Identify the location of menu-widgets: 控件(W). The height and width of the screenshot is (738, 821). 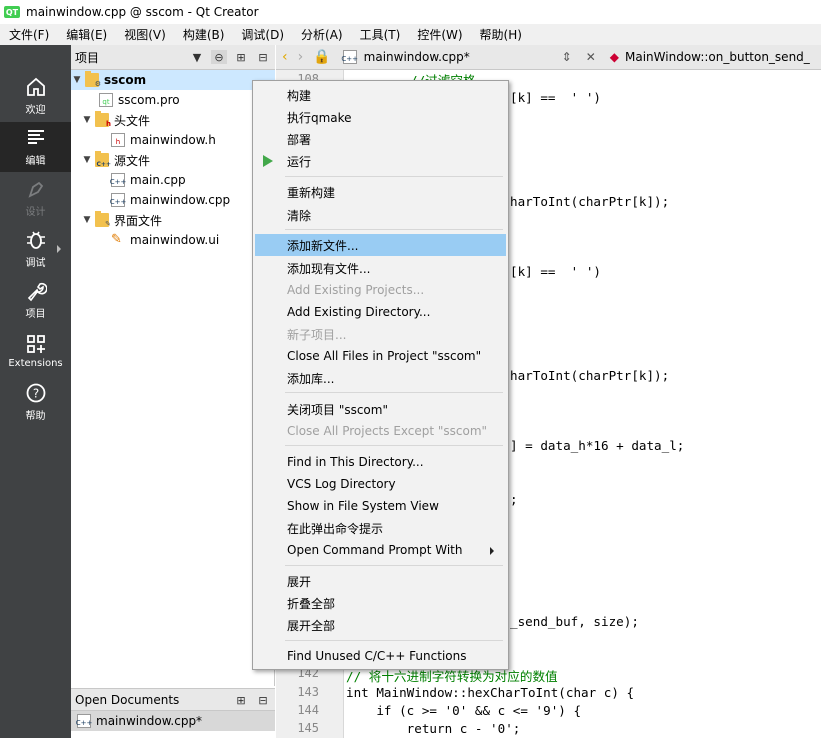
(439, 34).